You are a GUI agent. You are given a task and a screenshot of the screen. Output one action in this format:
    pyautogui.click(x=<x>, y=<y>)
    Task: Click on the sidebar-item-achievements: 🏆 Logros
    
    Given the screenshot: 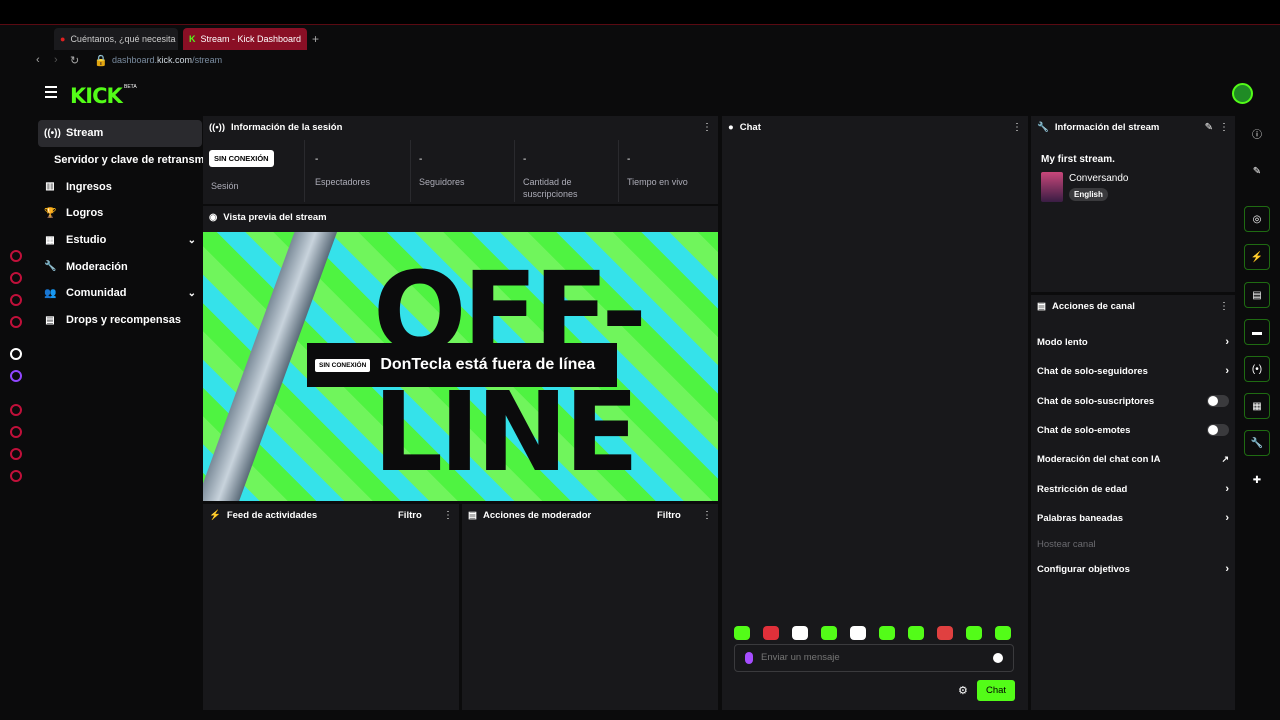 What is the action you would take?
    pyautogui.click(x=120, y=213)
    